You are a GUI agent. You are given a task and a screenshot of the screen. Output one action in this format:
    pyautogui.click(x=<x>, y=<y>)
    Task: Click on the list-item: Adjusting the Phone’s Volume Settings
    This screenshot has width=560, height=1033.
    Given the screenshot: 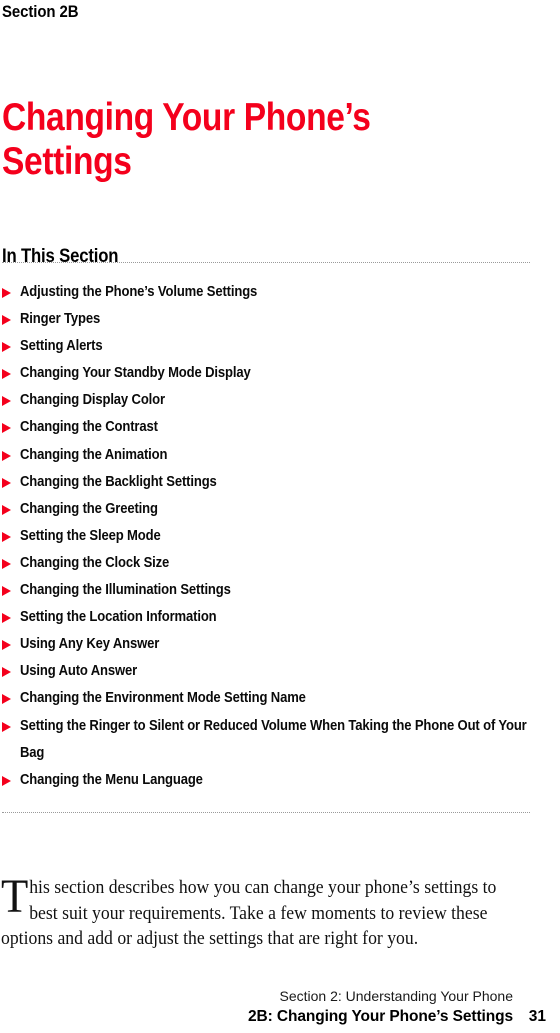 What is the action you would take?
    pyautogui.click(x=272, y=292)
    